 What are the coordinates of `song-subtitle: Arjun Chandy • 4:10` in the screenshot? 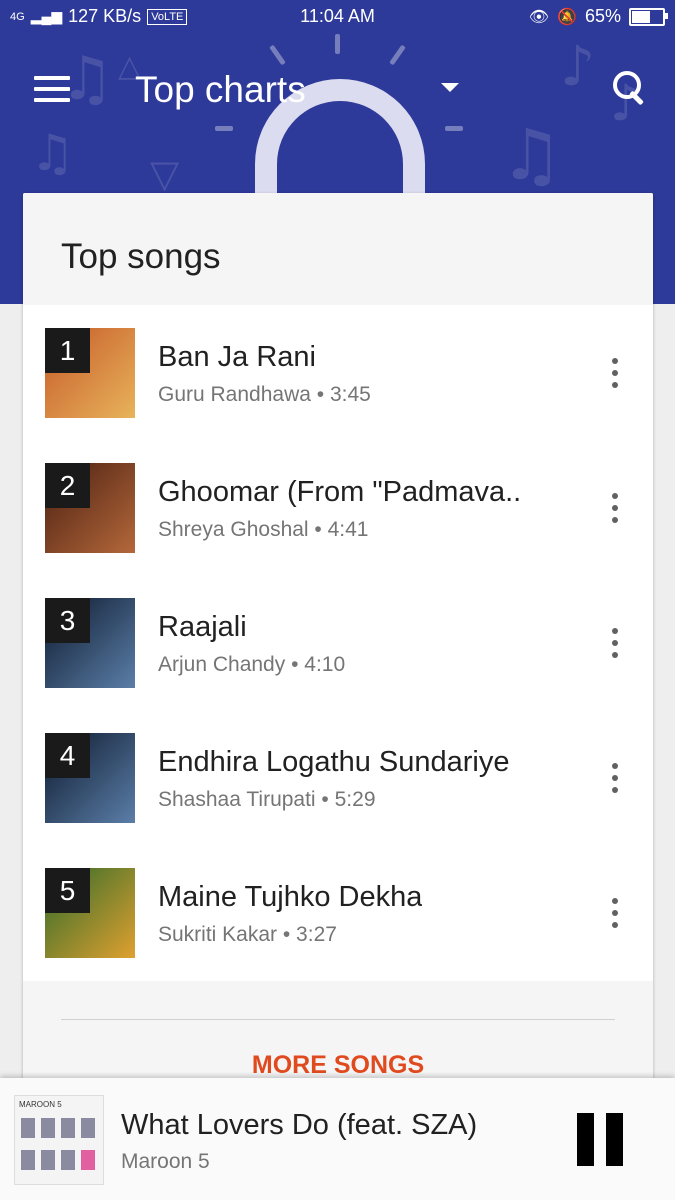 It's located at (252, 664).